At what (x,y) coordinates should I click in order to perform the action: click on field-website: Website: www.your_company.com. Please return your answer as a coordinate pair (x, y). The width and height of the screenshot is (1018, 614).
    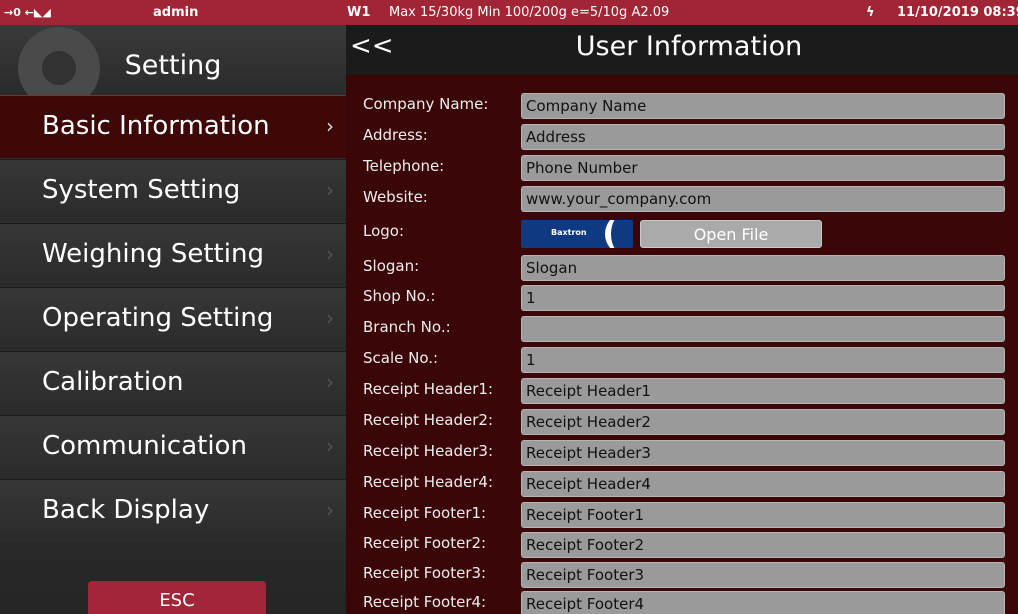
    Looking at the image, I should click on (682, 199).